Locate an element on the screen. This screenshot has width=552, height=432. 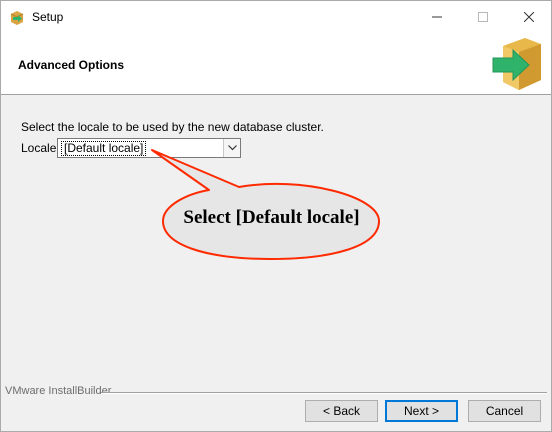
chevron-down-icon is located at coordinates (231, 148).